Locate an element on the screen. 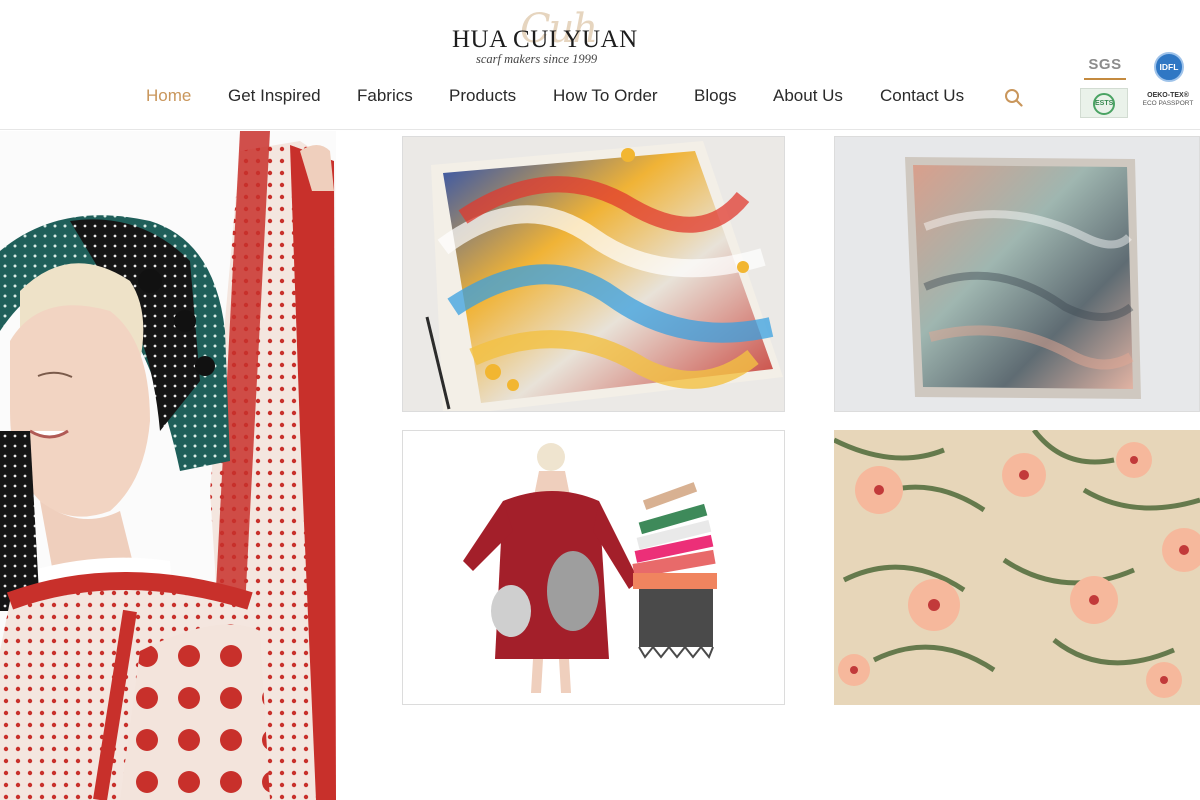 The image size is (1200, 800). ests-badge-label: ESTS is located at coordinates (1104, 104).